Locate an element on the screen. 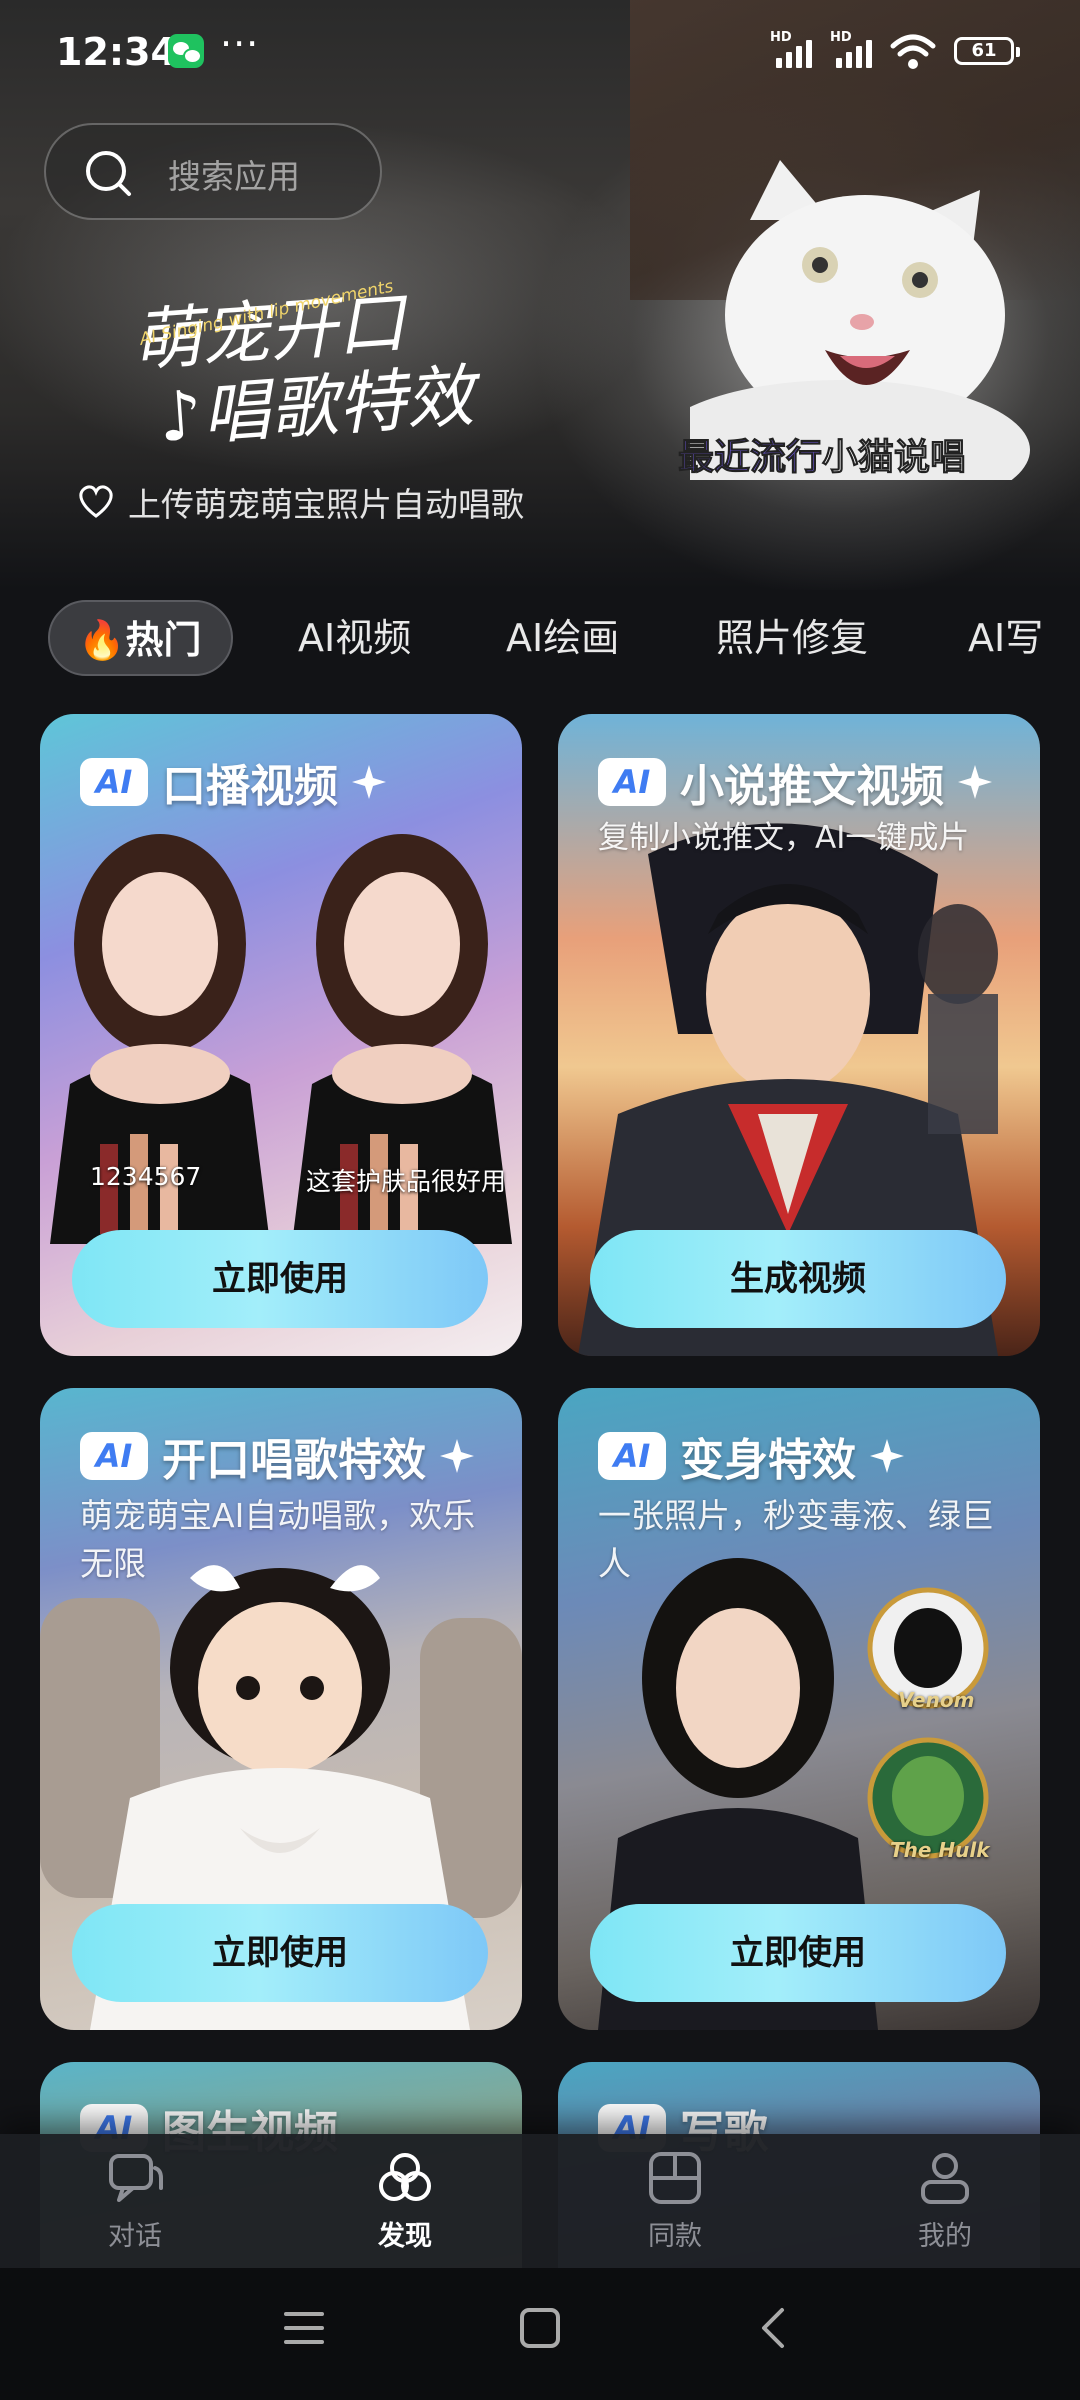 This screenshot has height=2400, width=1080. nav-label: 对话 is located at coordinates (135, 2236).